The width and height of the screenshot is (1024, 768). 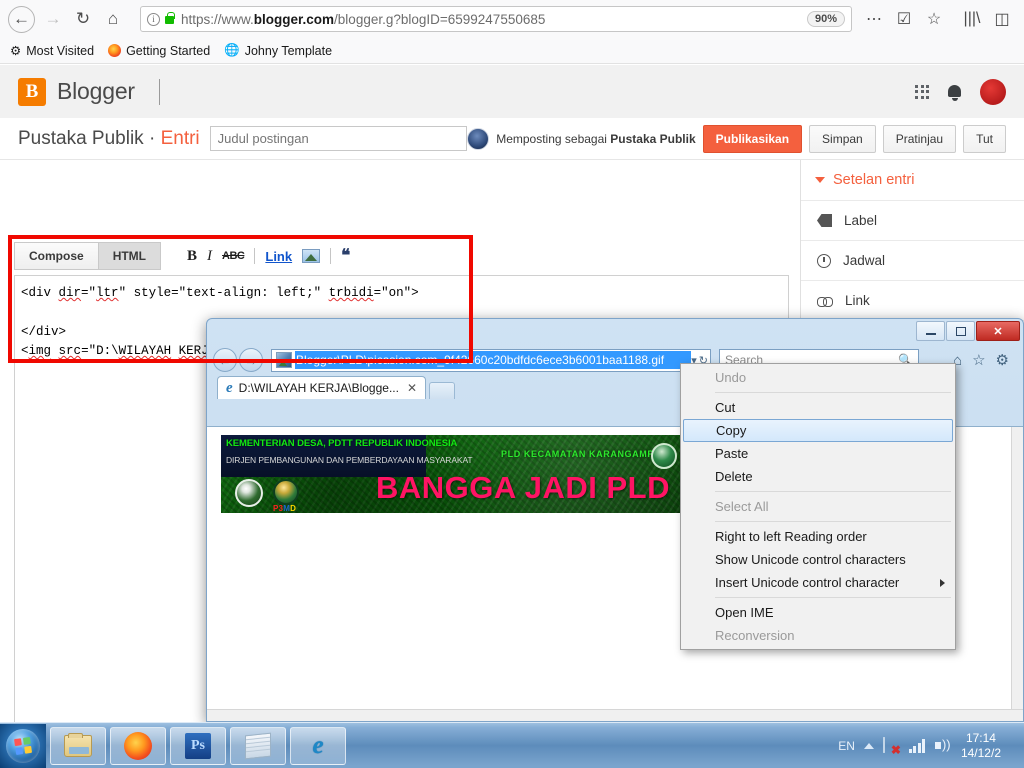 I want to click on taskbar-item-file-explorer, so click(x=78, y=745).